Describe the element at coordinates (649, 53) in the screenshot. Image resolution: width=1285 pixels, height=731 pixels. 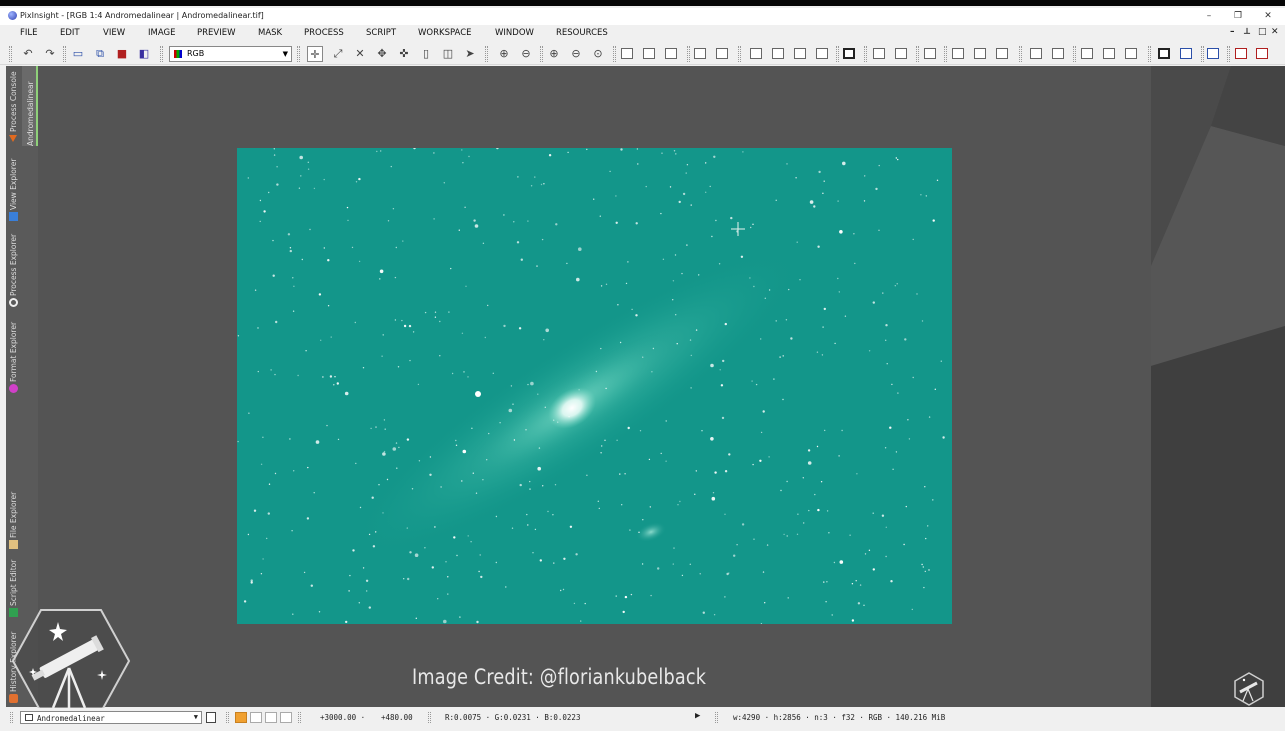
I see `mask-invert-icon` at that location.